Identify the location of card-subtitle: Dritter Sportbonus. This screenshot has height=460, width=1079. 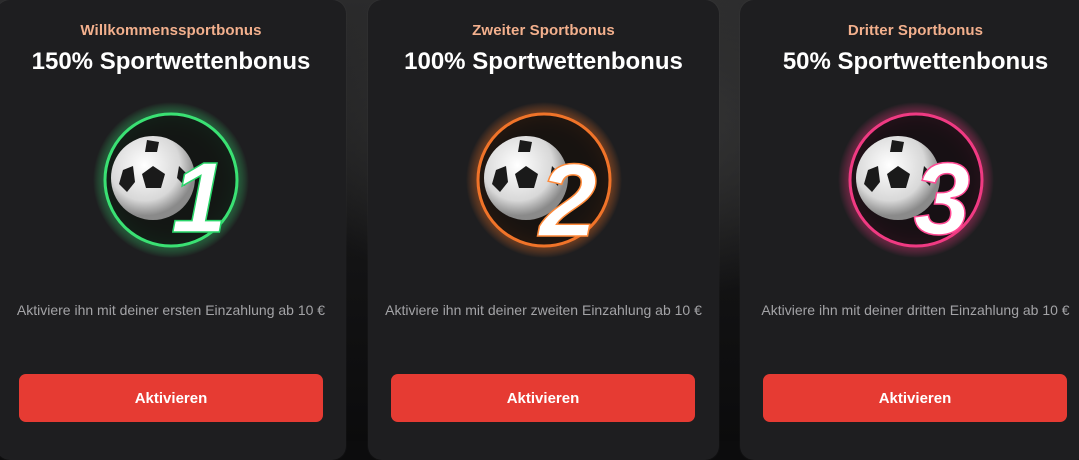
(915, 30).